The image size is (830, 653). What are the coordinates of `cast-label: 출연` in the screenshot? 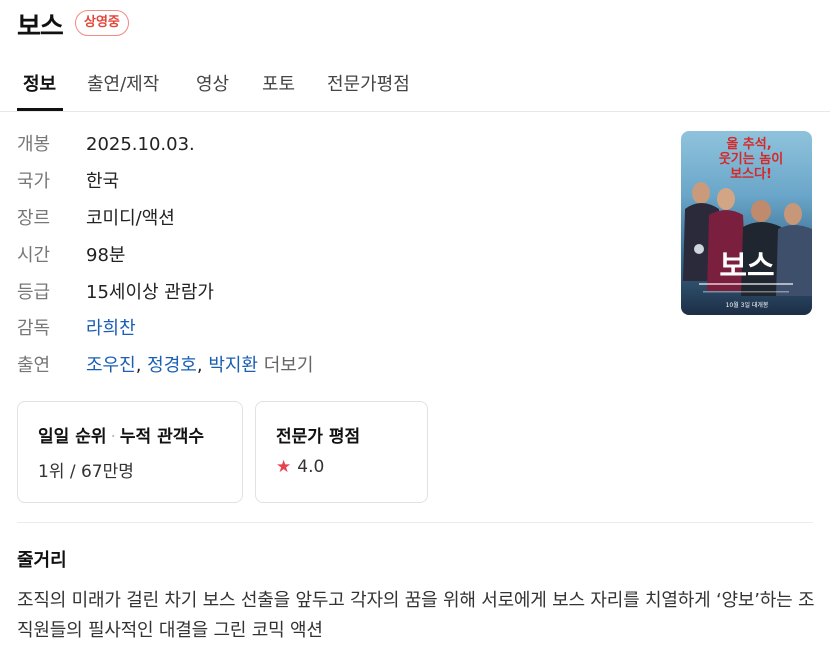 It's located at (34, 365).